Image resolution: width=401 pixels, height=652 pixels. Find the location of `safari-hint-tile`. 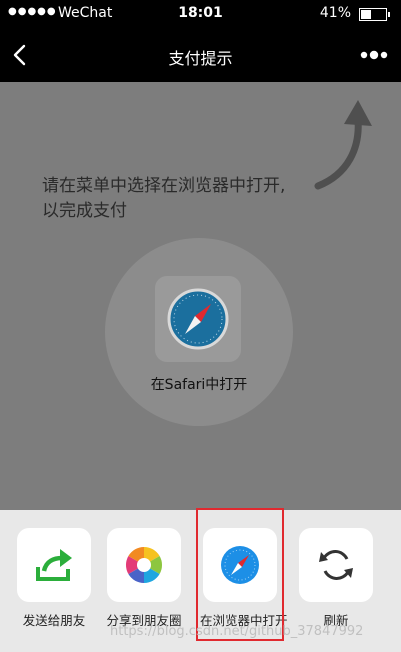

safari-hint-tile is located at coordinates (198, 319).